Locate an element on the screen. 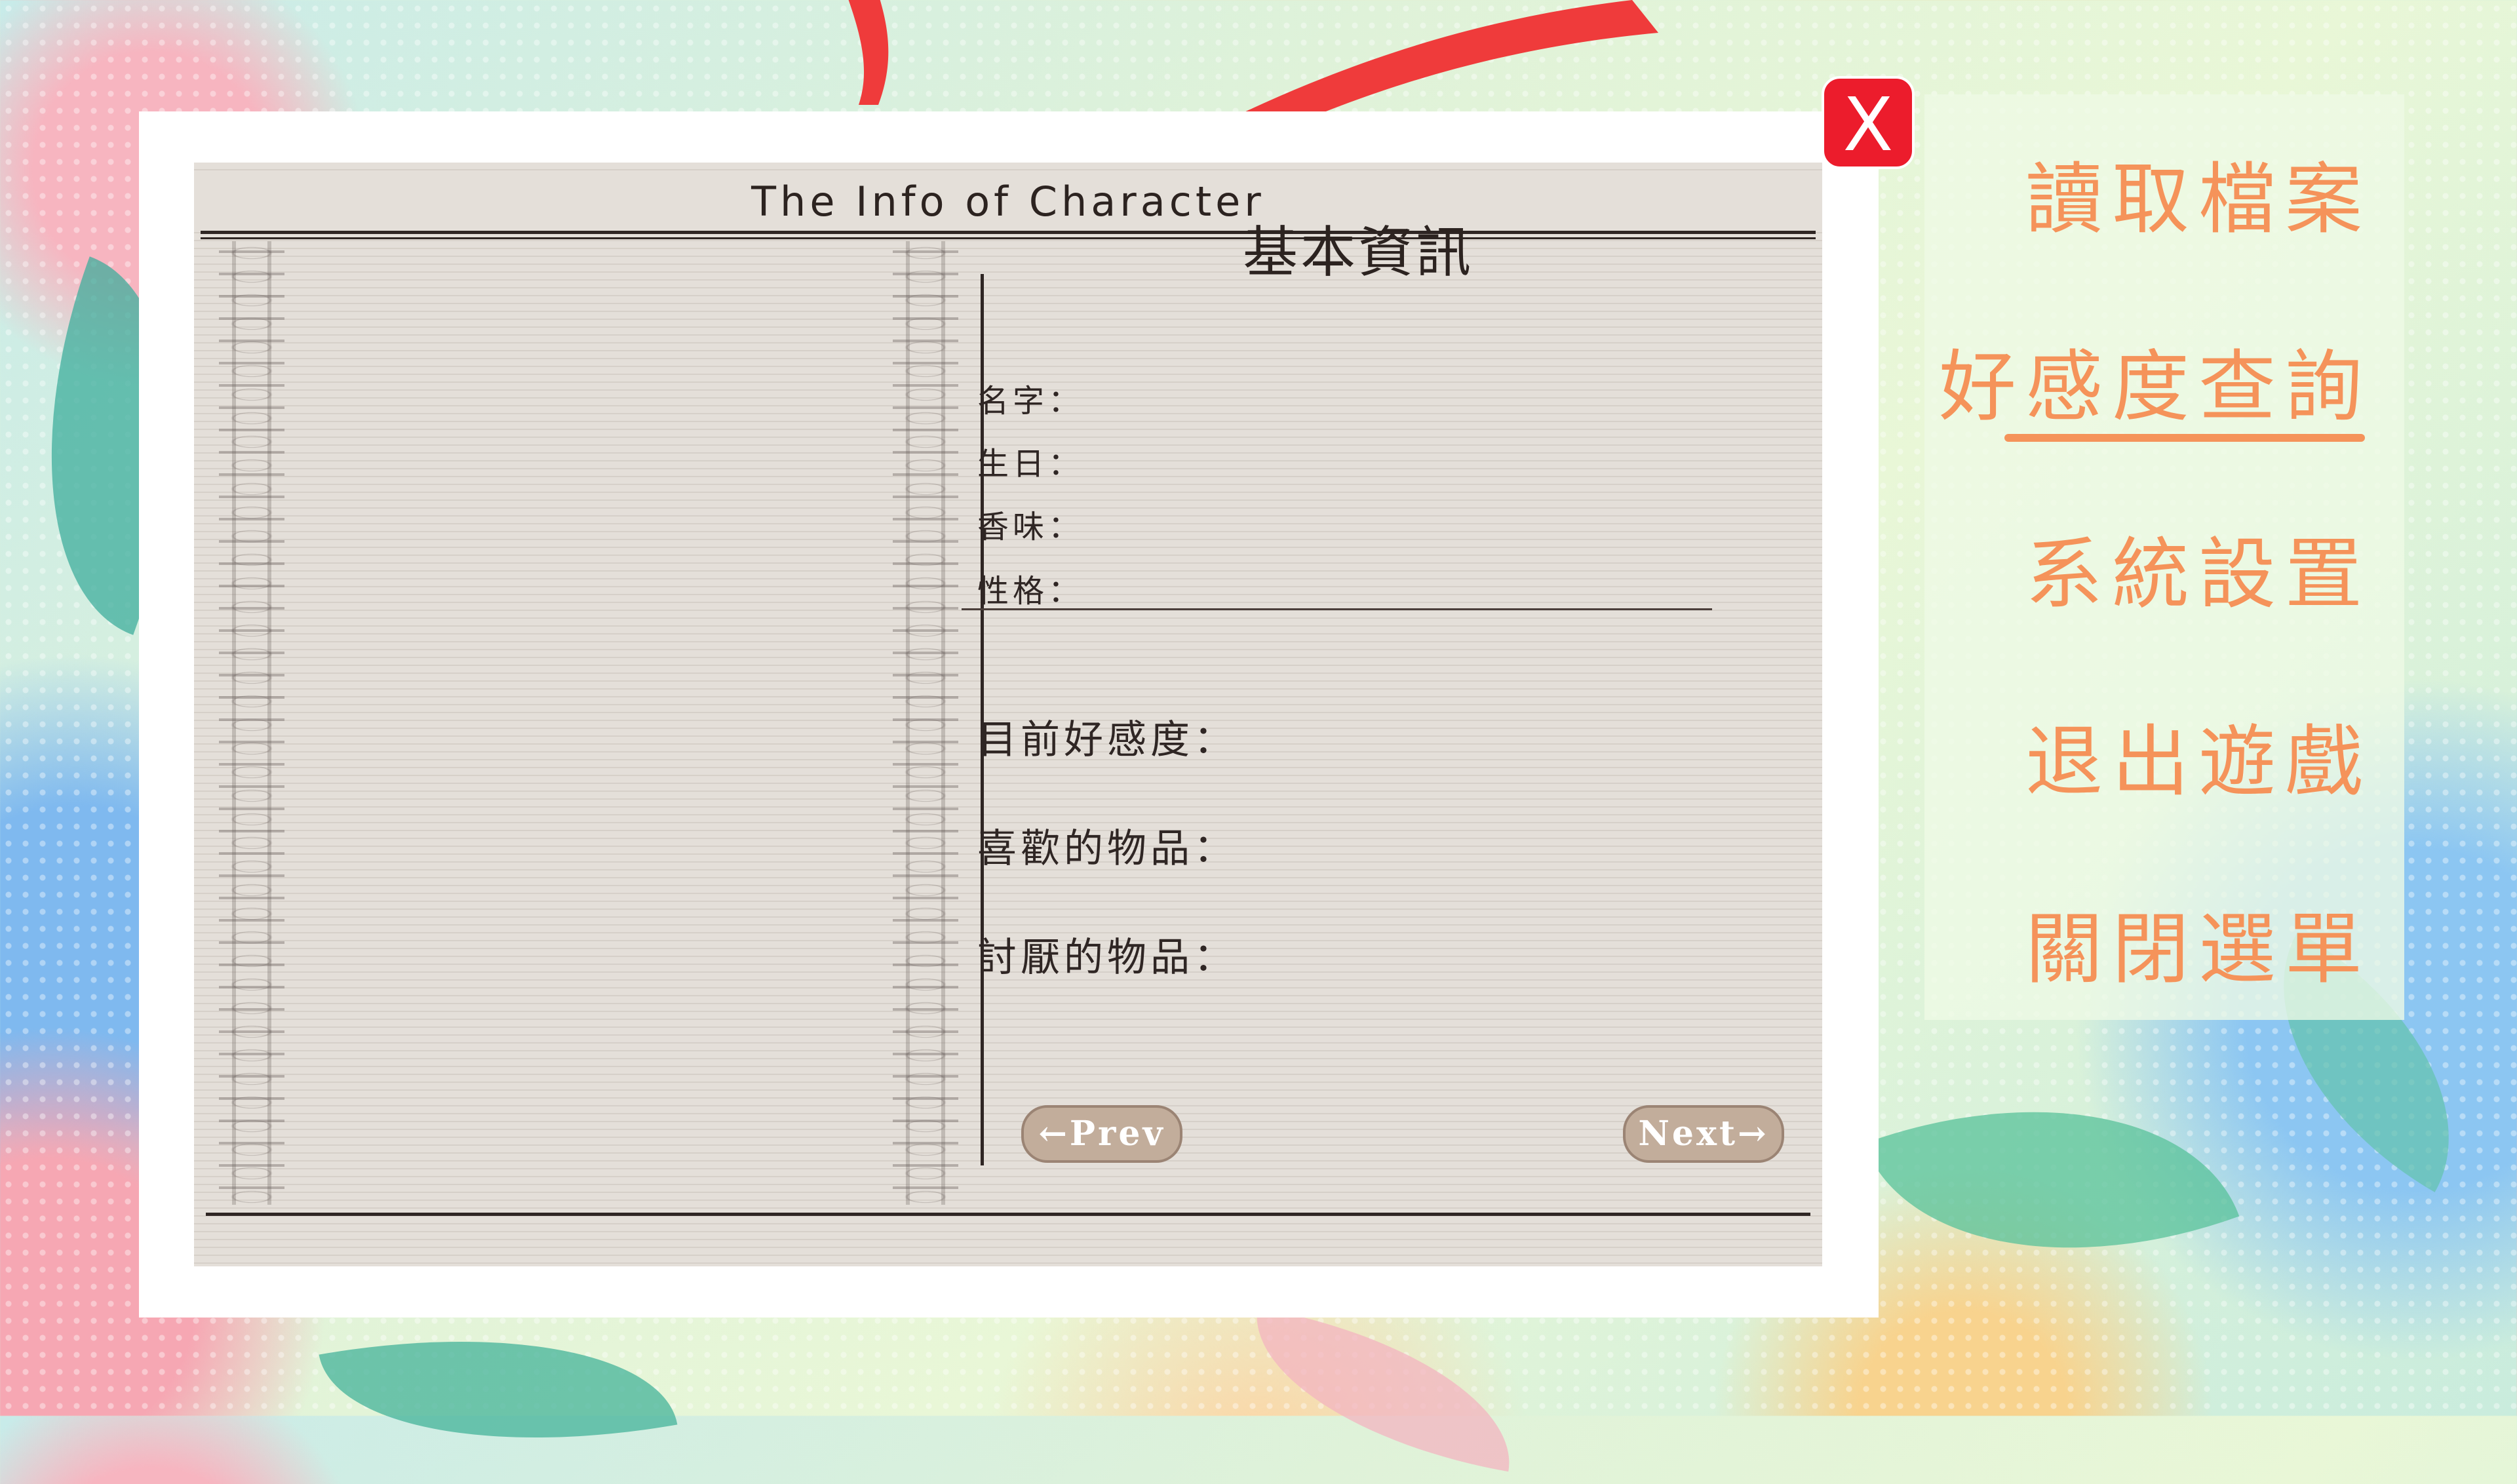  side-menu: 讀取檔案 好感度查詢 系統設置 退出遊戲 關閉選單 is located at coordinates (2164, 557).